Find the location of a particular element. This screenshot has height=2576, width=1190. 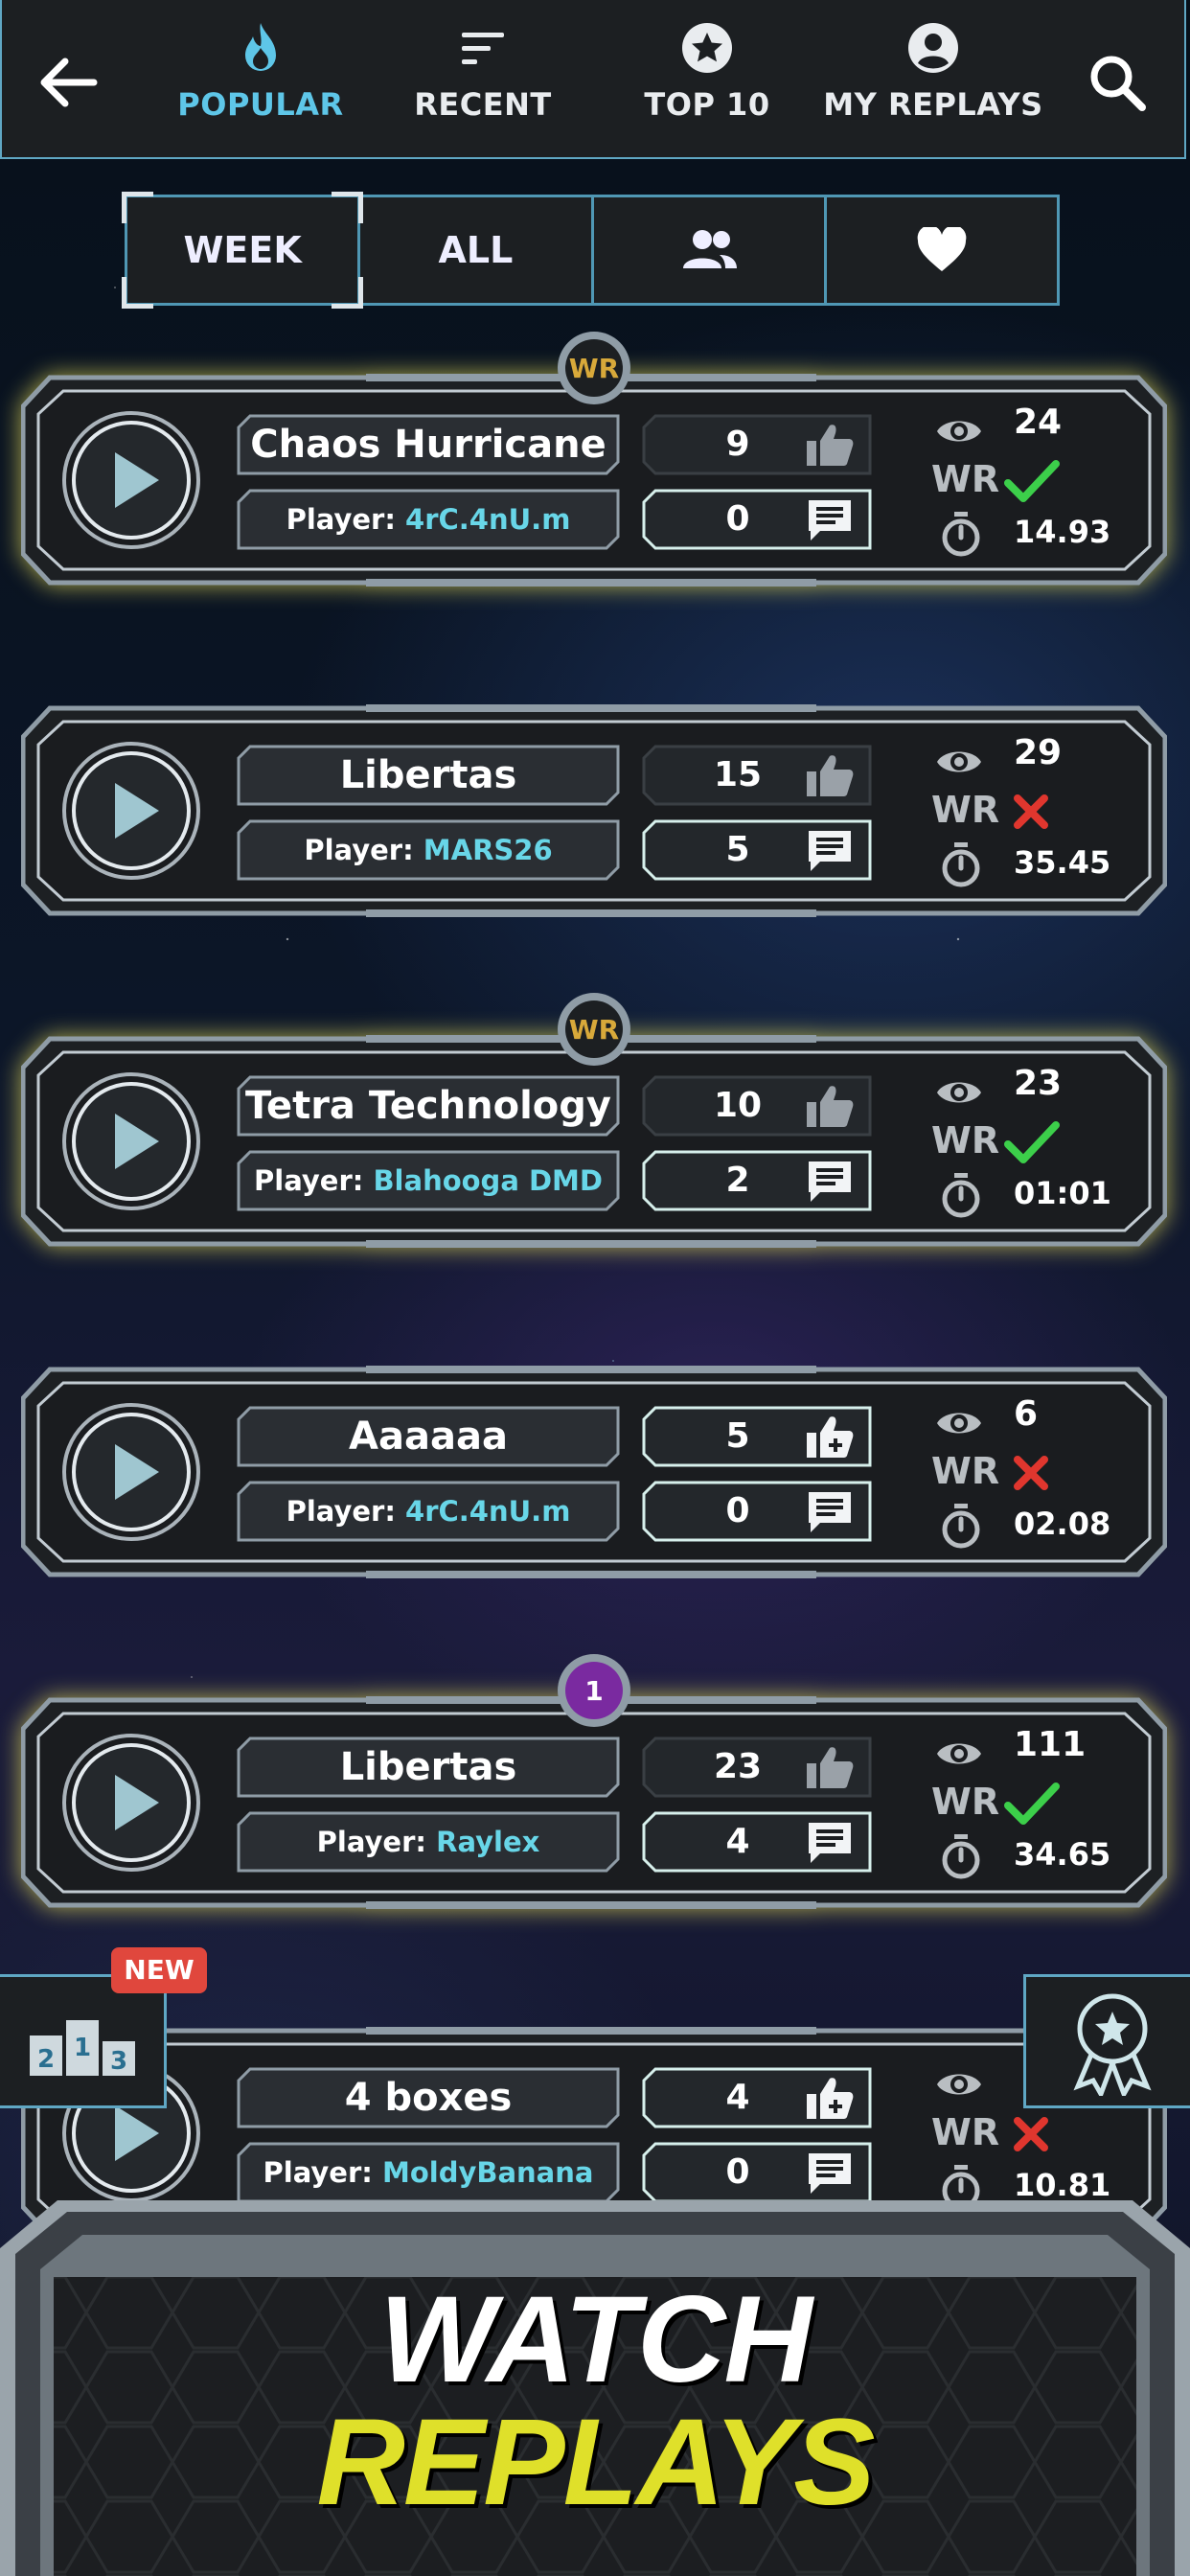

tab-my-replays: MY REPLAYS is located at coordinates (933, 81).